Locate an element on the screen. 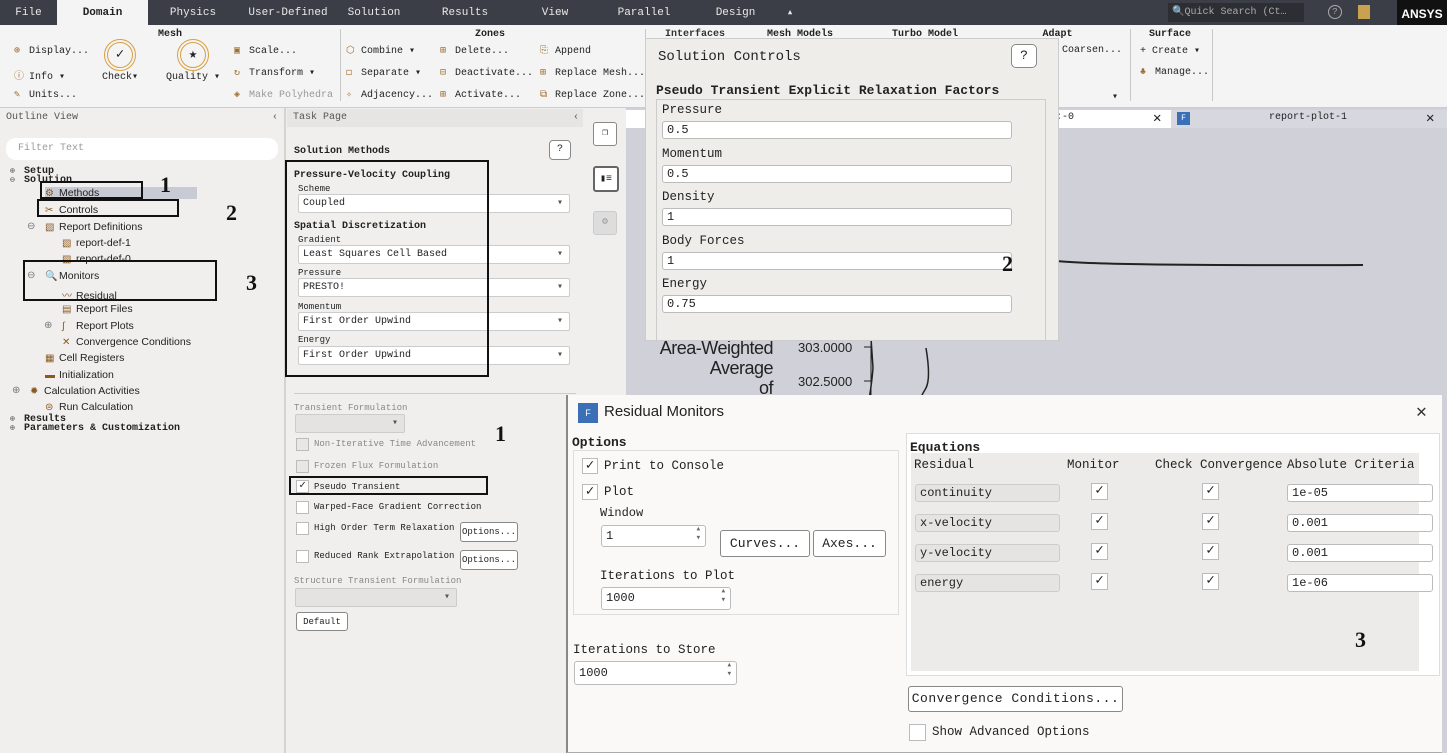 The height and width of the screenshot is (753, 1447). frozen-flux-checkbox is located at coordinates (302, 466).